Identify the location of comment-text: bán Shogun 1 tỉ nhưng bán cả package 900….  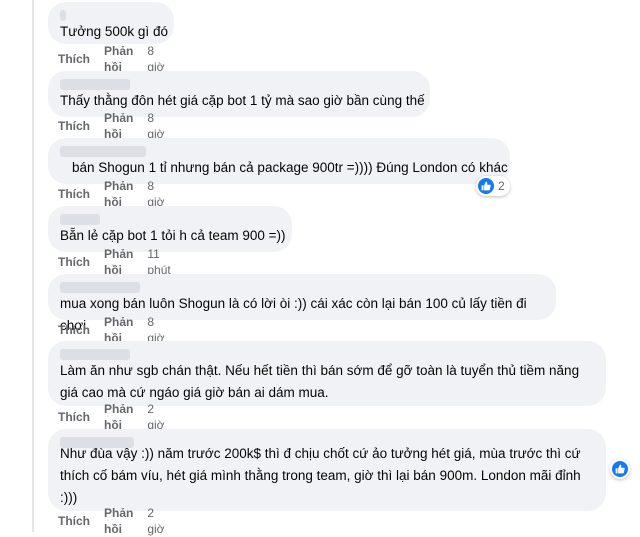
(290, 167).